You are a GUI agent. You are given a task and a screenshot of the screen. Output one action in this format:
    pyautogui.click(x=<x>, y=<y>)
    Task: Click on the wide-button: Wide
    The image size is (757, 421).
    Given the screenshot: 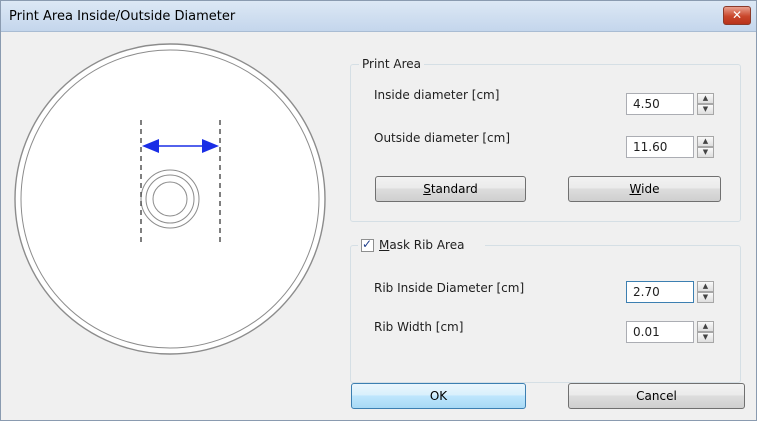 What is the action you would take?
    pyautogui.click(x=644, y=189)
    